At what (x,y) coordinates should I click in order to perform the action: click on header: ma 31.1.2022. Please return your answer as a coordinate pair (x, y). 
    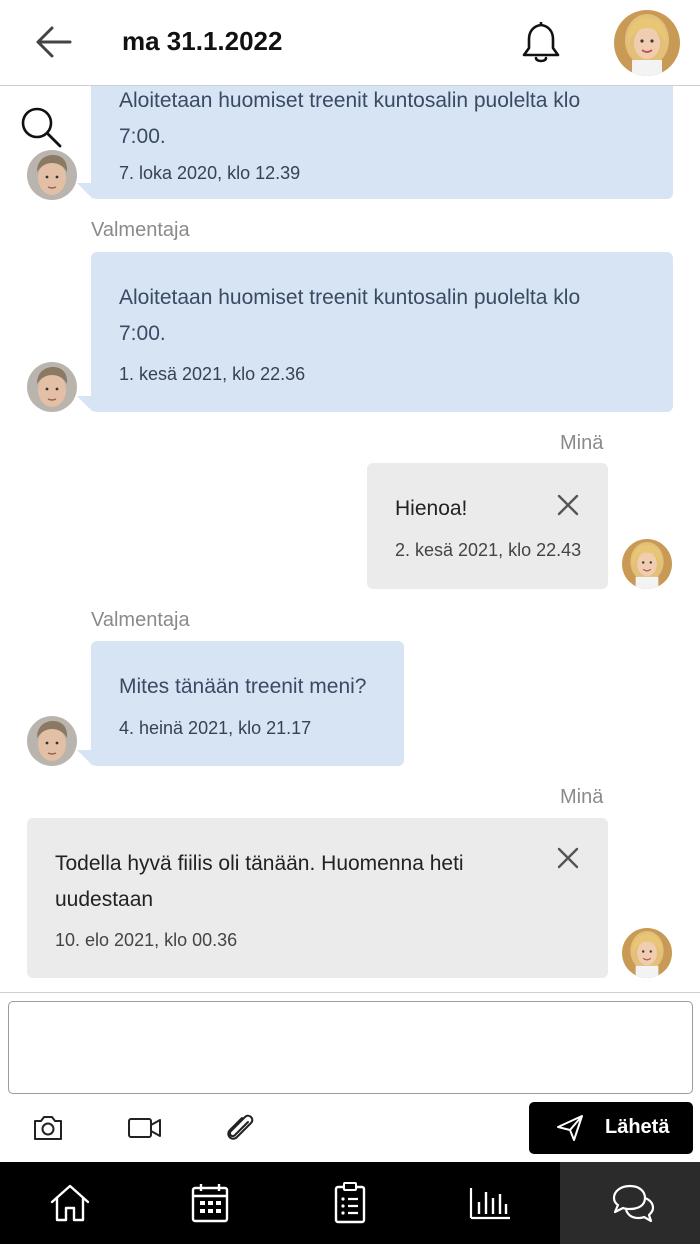
    Looking at the image, I should click on (350, 43).